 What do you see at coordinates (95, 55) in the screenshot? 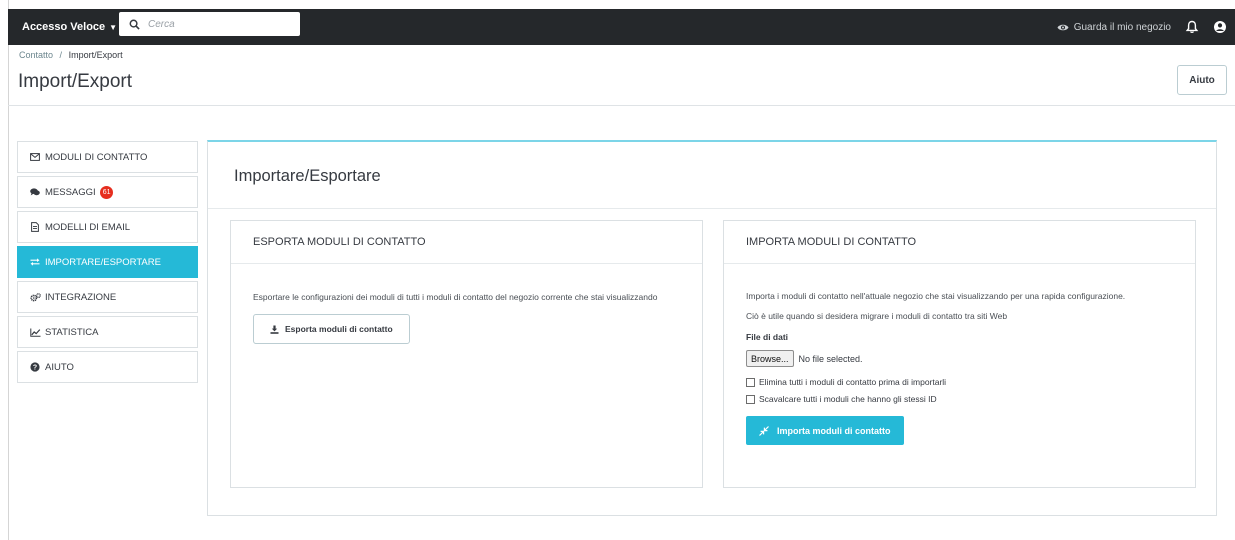
I see `breadcrumb-current: Import/Export` at bounding box center [95, 55].